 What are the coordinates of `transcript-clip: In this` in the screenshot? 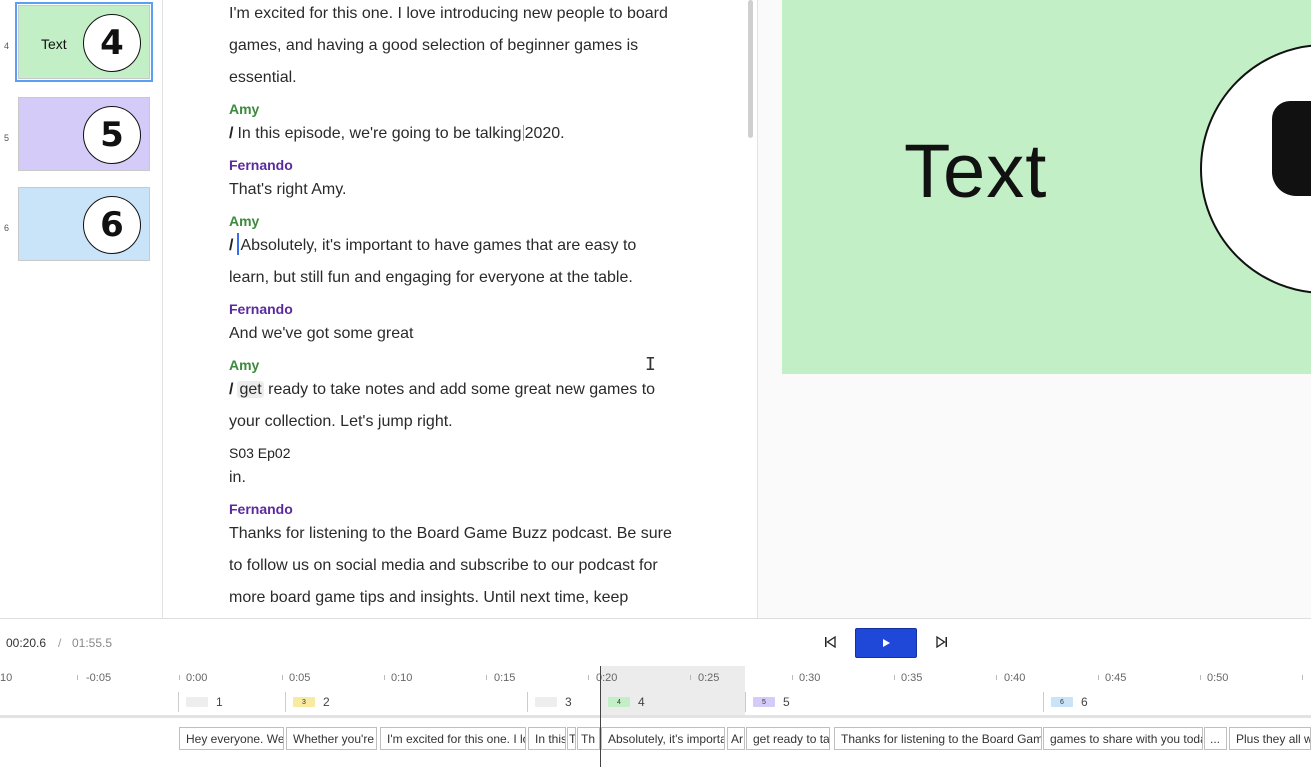 It's located at (547, 738).